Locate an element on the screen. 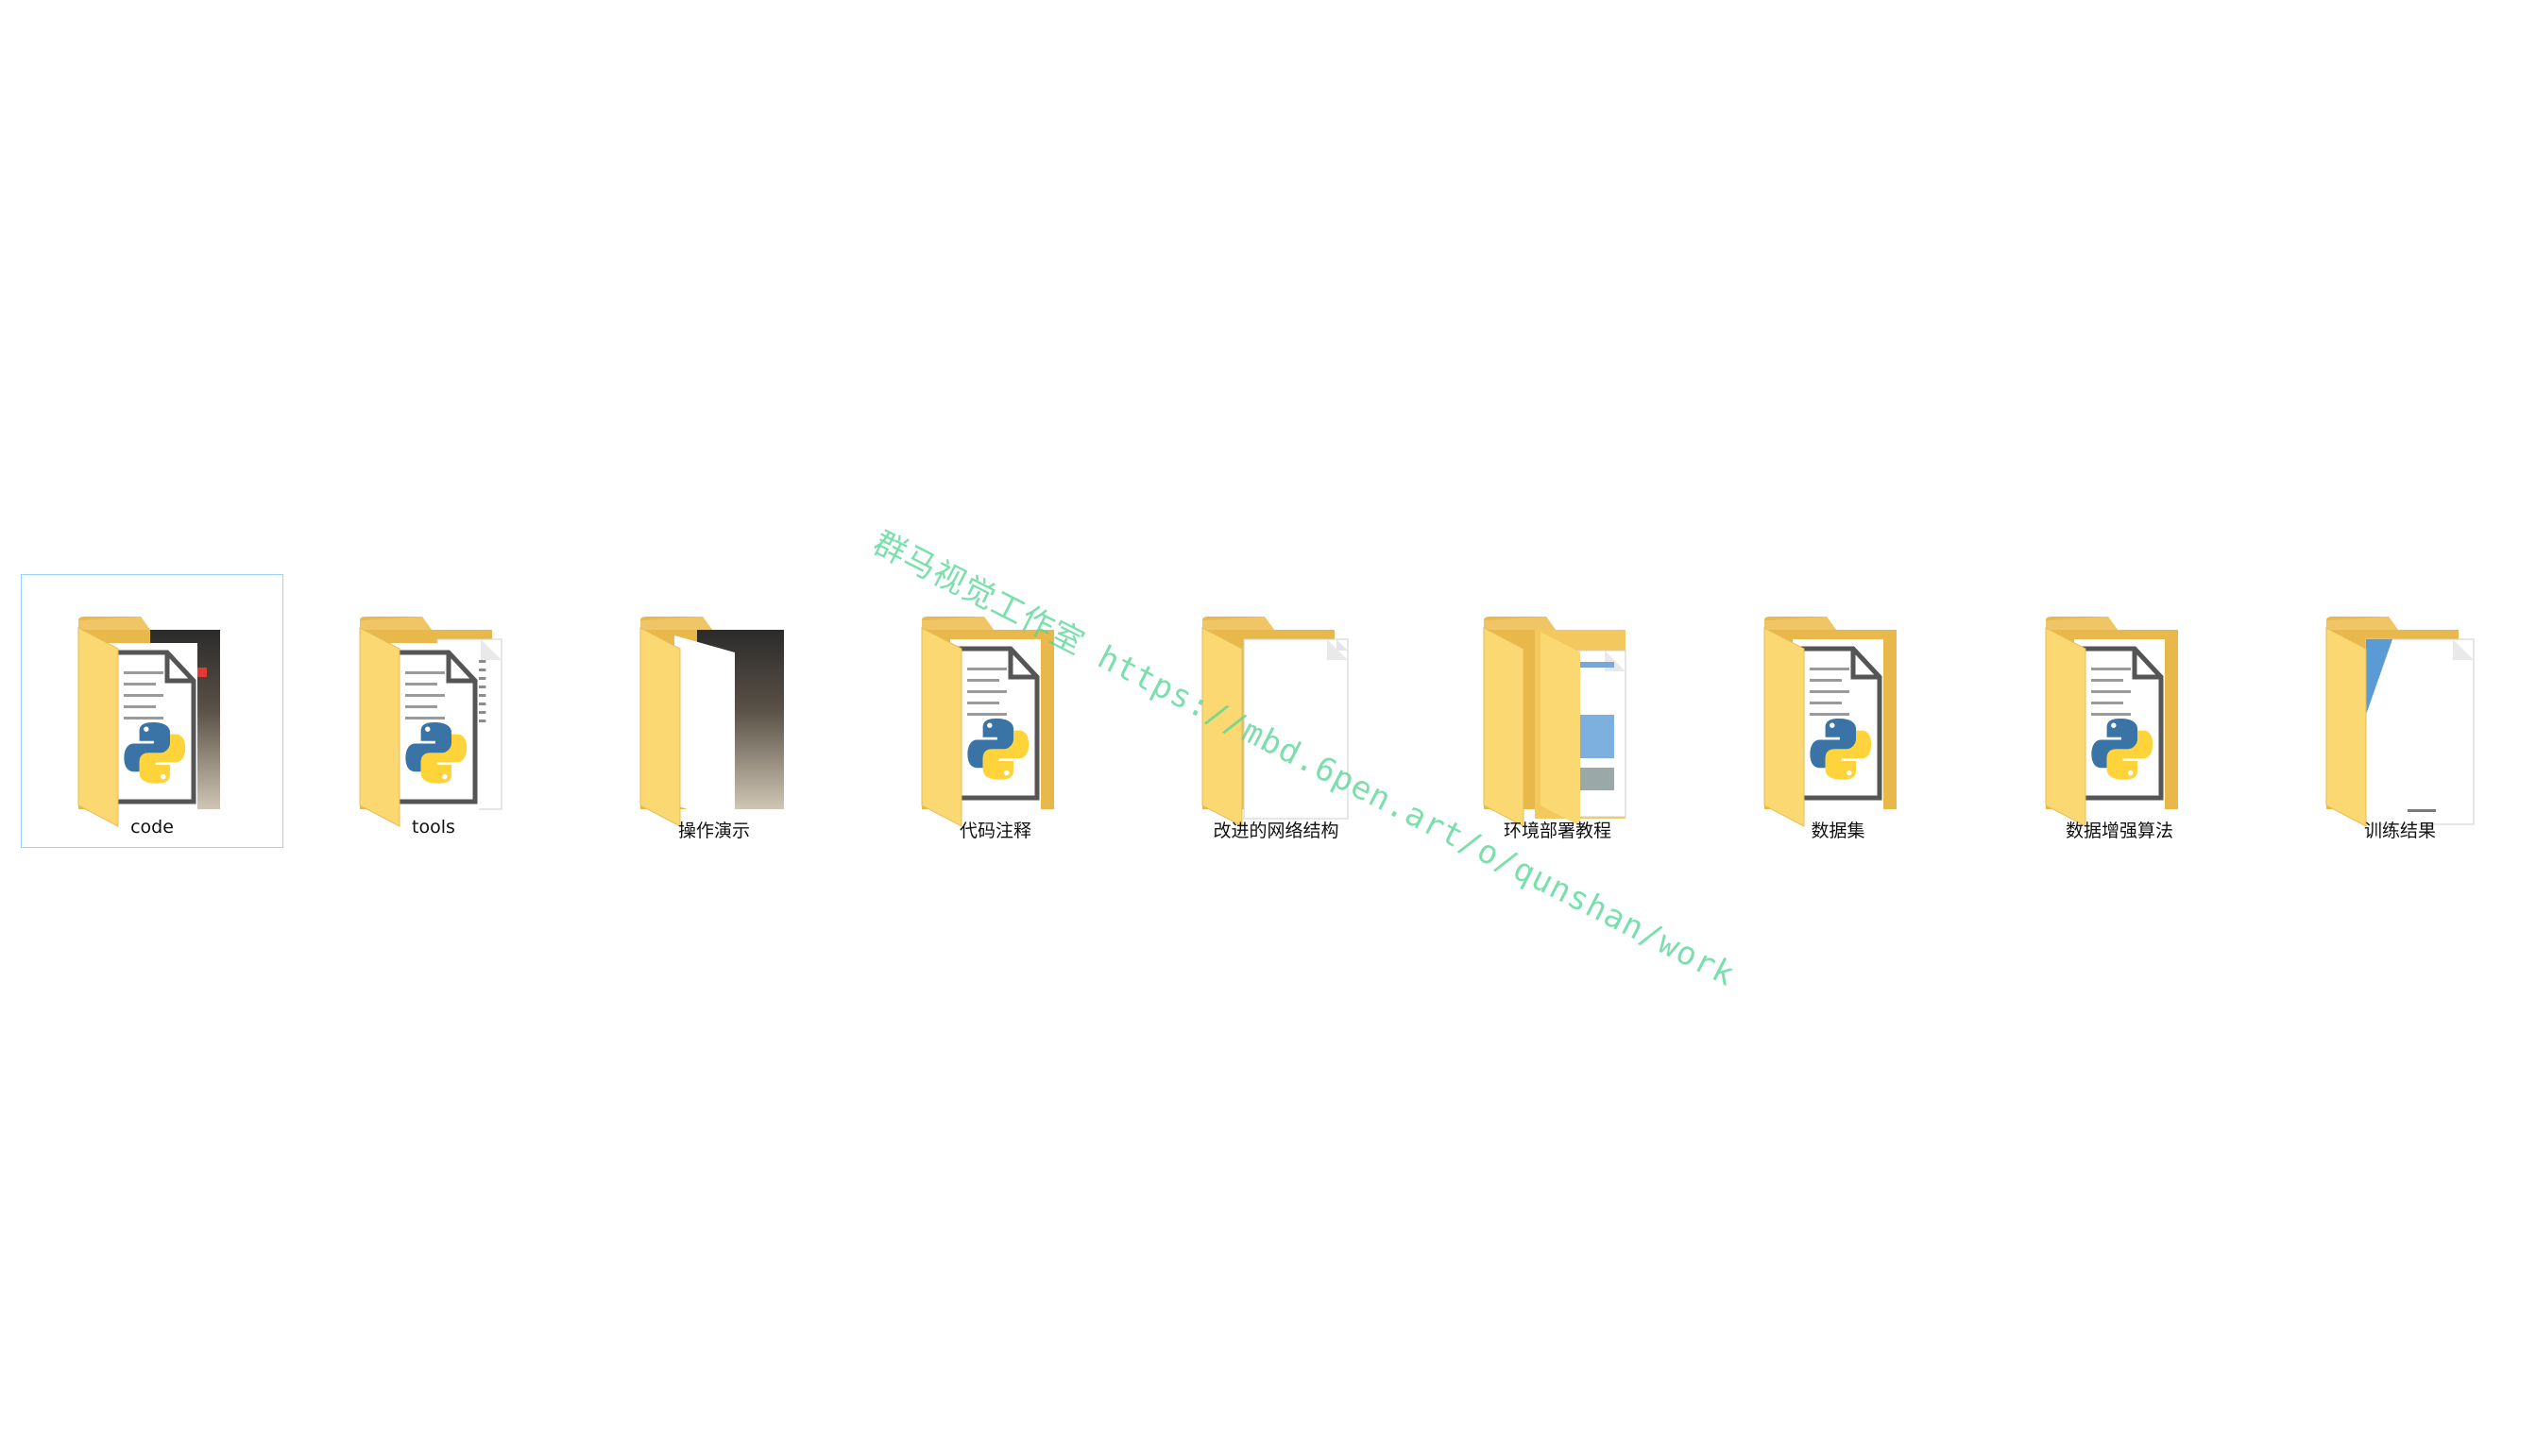 This screenshot has width=2536, height=1456. folder-item: code is located at coordinates (152, 711).